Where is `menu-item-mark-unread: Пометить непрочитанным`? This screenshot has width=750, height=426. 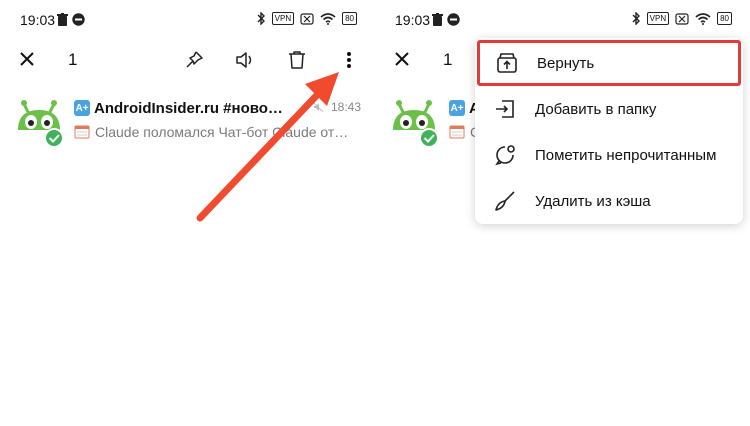 menu-item-mark-unread: Пометить непрочитанным is located at coordinates (609, 155).